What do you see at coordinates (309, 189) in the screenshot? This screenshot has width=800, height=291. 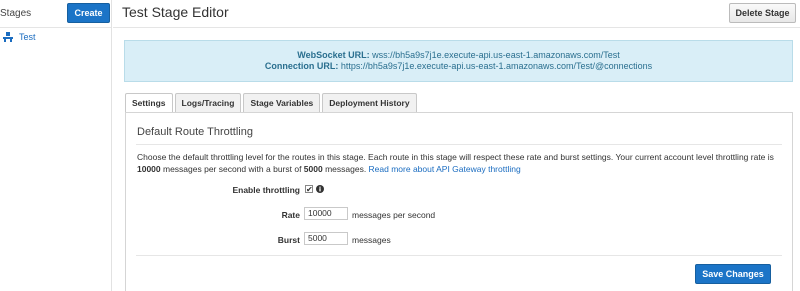 I see `enable-throttling-checkbox: ✔` at bounding box center [309, 189].